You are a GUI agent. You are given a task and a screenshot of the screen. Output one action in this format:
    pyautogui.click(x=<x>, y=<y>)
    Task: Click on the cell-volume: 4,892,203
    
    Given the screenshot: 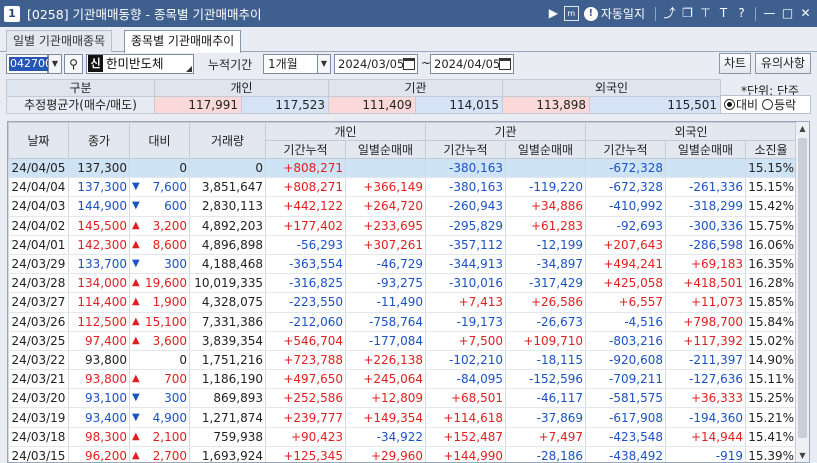 What is the action you would take?
    pyautogui.click(x=227, y=226)
    